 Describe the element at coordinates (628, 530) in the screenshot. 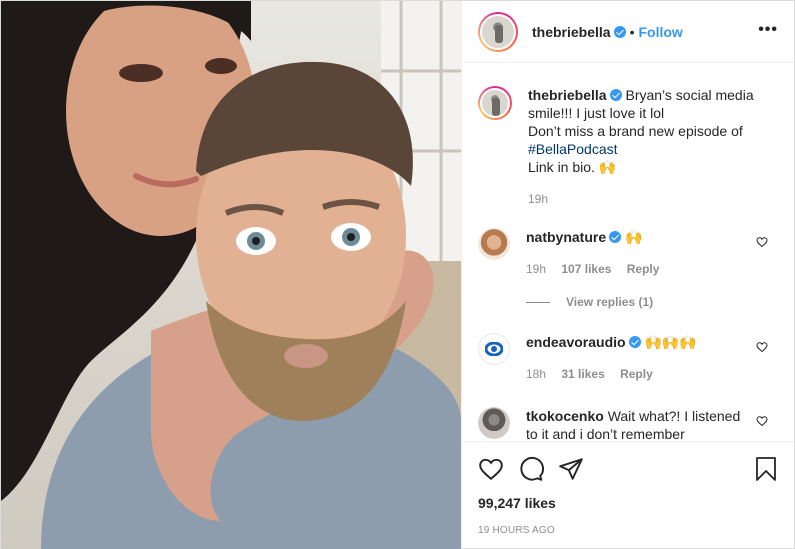

I see `post-timestamp: 19 HOURS AGO` at that location.